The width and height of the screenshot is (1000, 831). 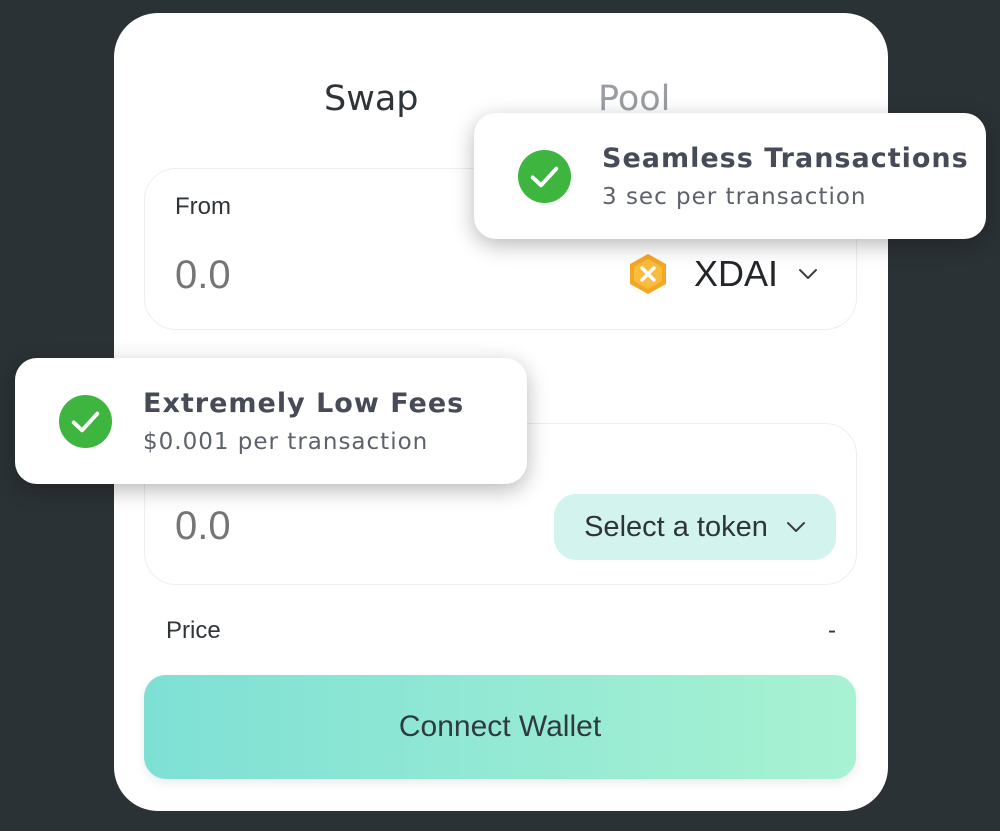 I want to click on from-label: From, so click(x=203, y=206).